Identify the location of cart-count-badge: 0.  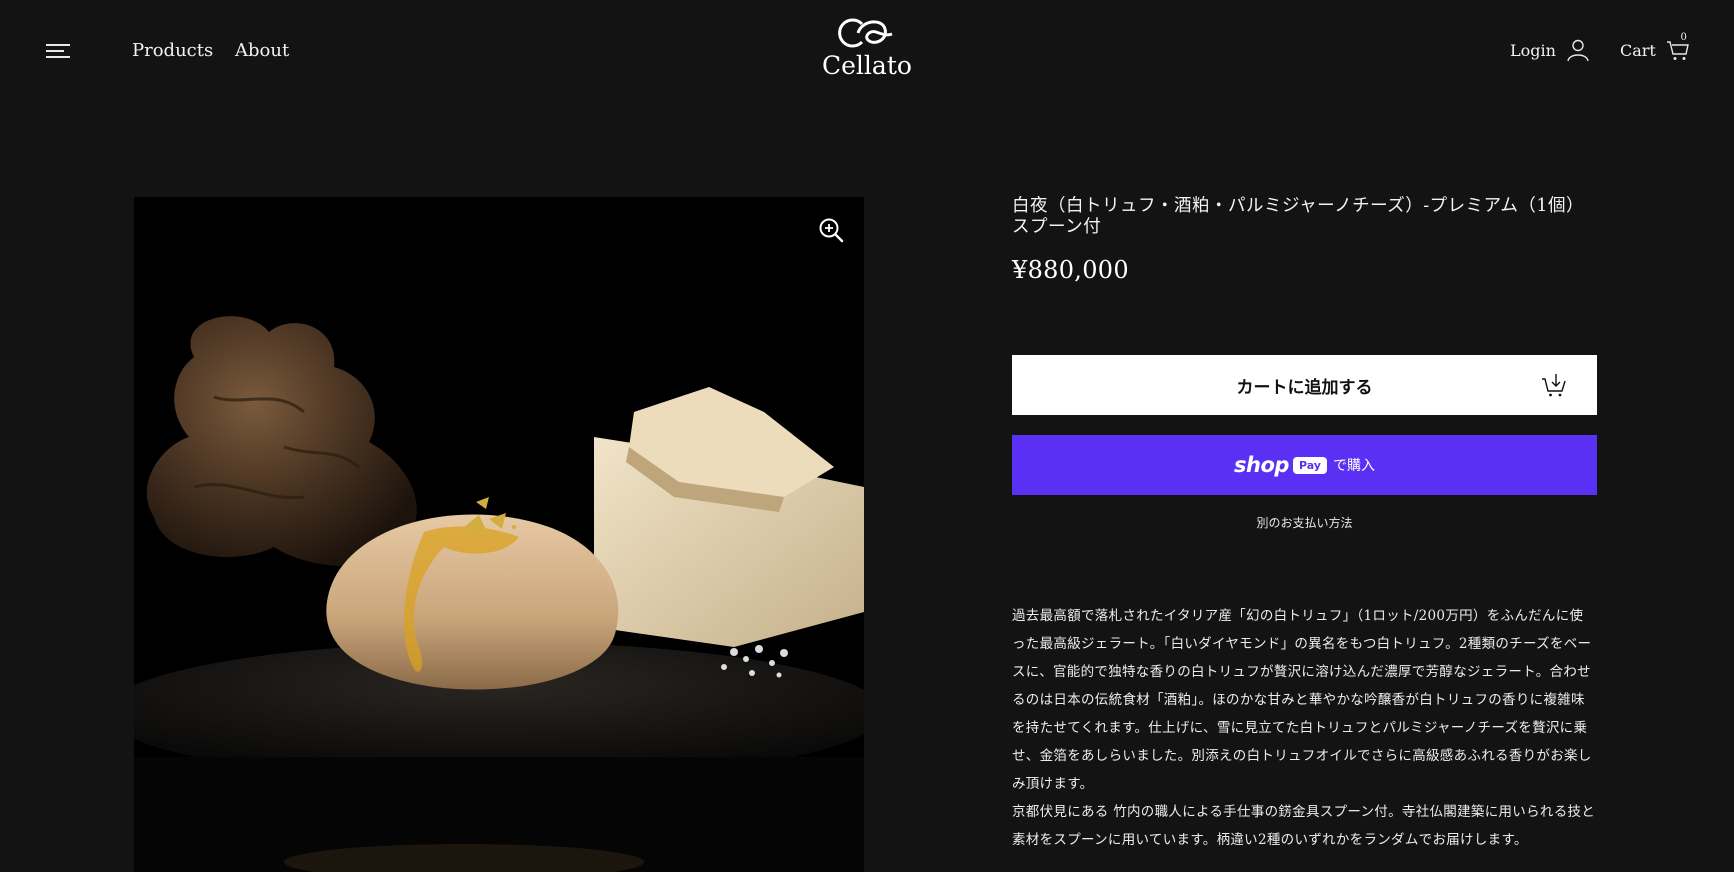
(1683, 37).